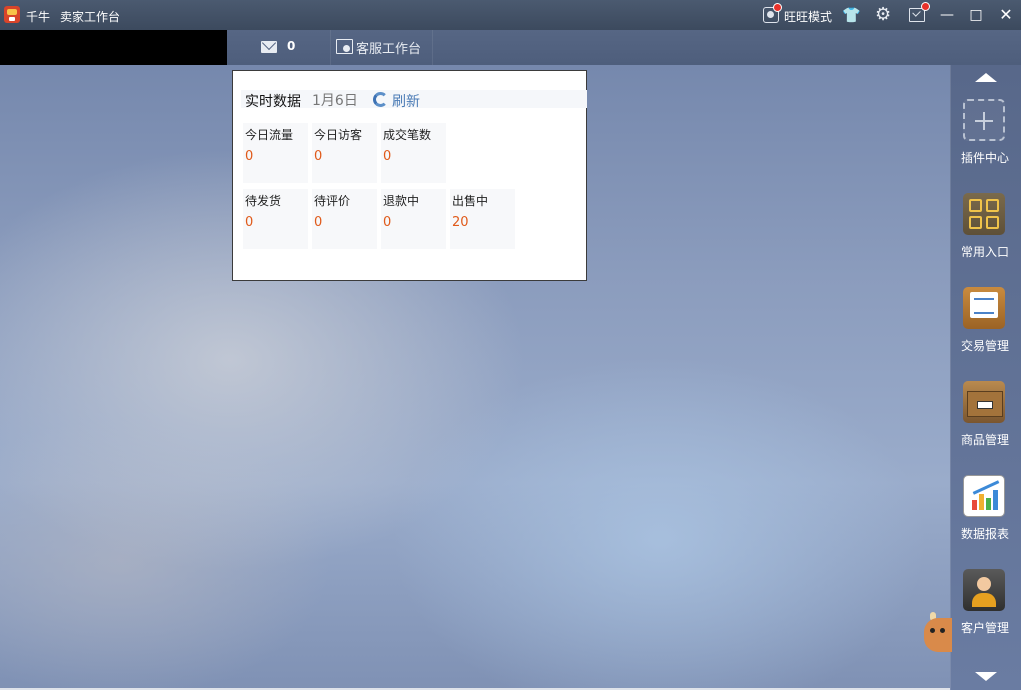  What do you see at coordinates (984, 496) in the screenshot?
I see `chart-icon` at bounding box center [984, 496].